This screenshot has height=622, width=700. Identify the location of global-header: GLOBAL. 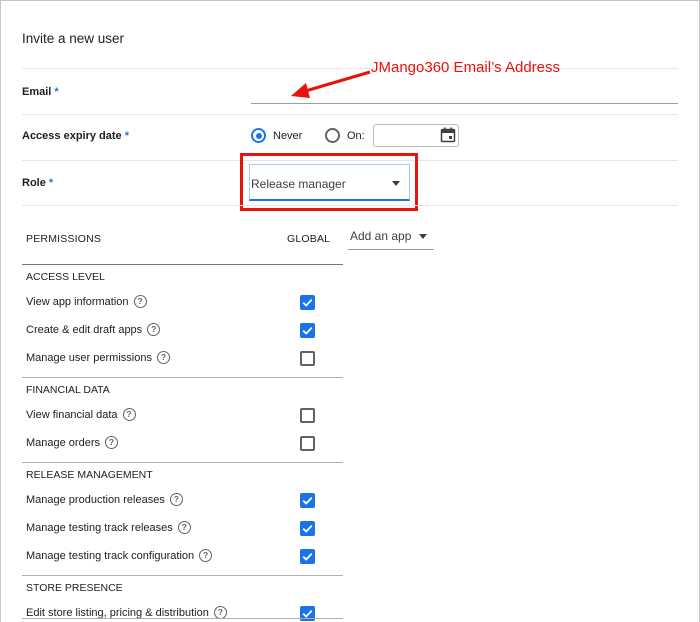
(309, 239).